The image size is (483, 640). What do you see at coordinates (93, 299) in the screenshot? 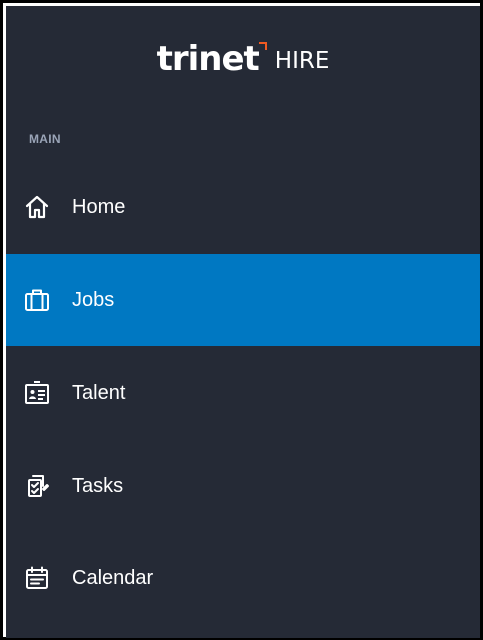
I see `sidebar-item-label: Jobs` at bounding box center [93, 299].